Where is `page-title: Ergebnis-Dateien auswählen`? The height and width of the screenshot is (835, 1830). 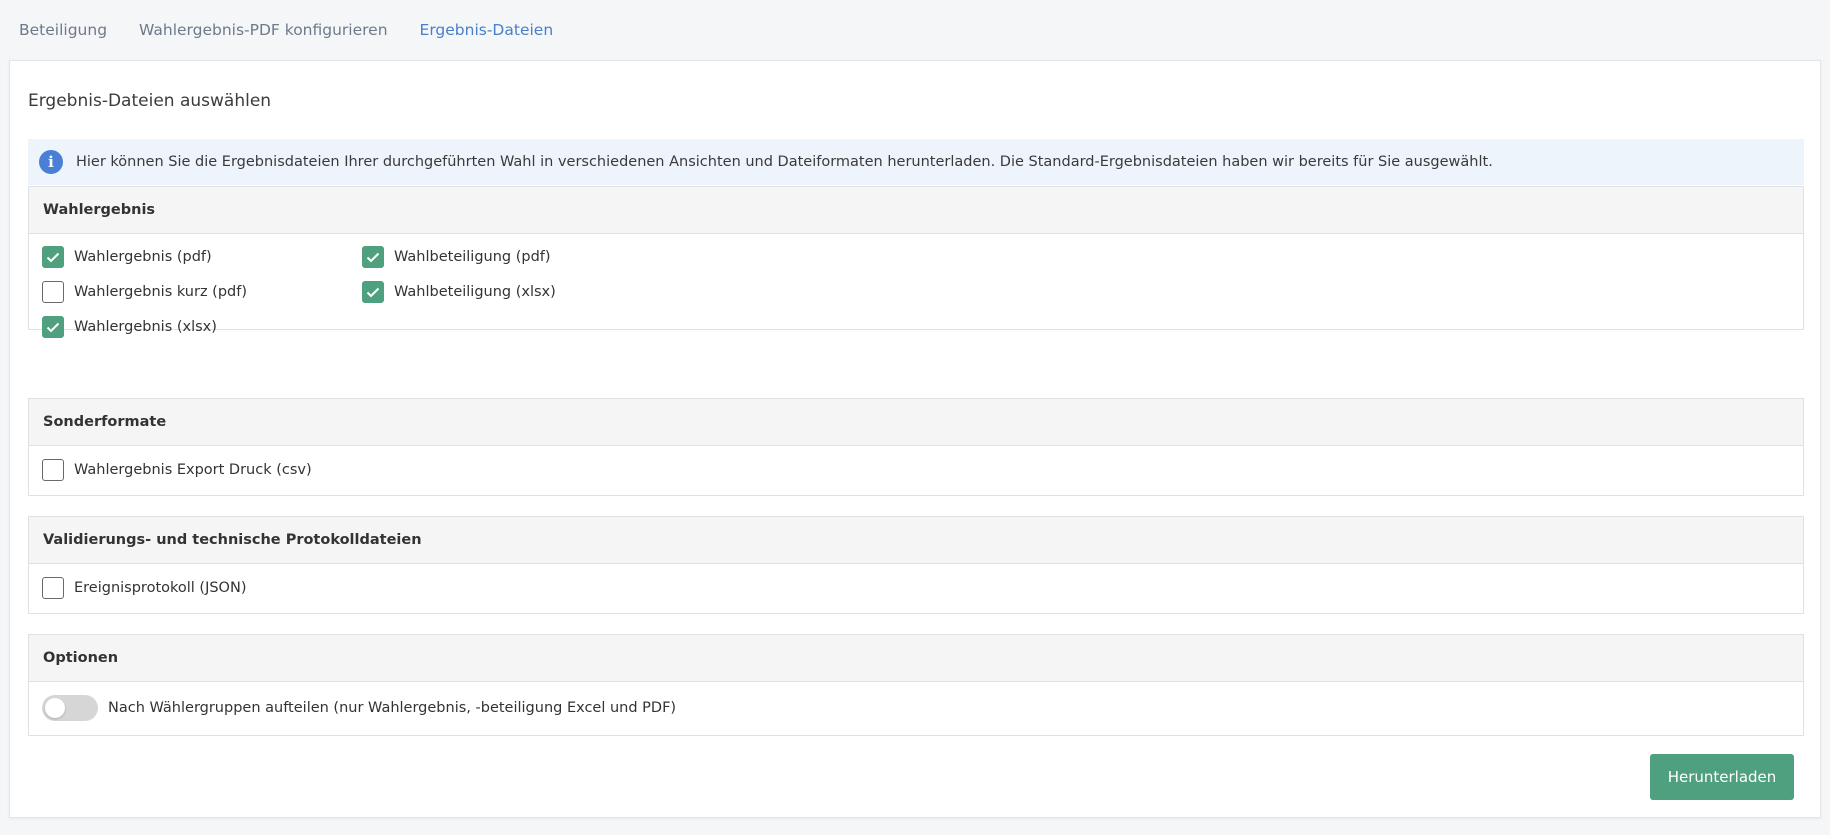
page-title: Ergebnis-Dateien auswählen is located at coordinates (150, 101).